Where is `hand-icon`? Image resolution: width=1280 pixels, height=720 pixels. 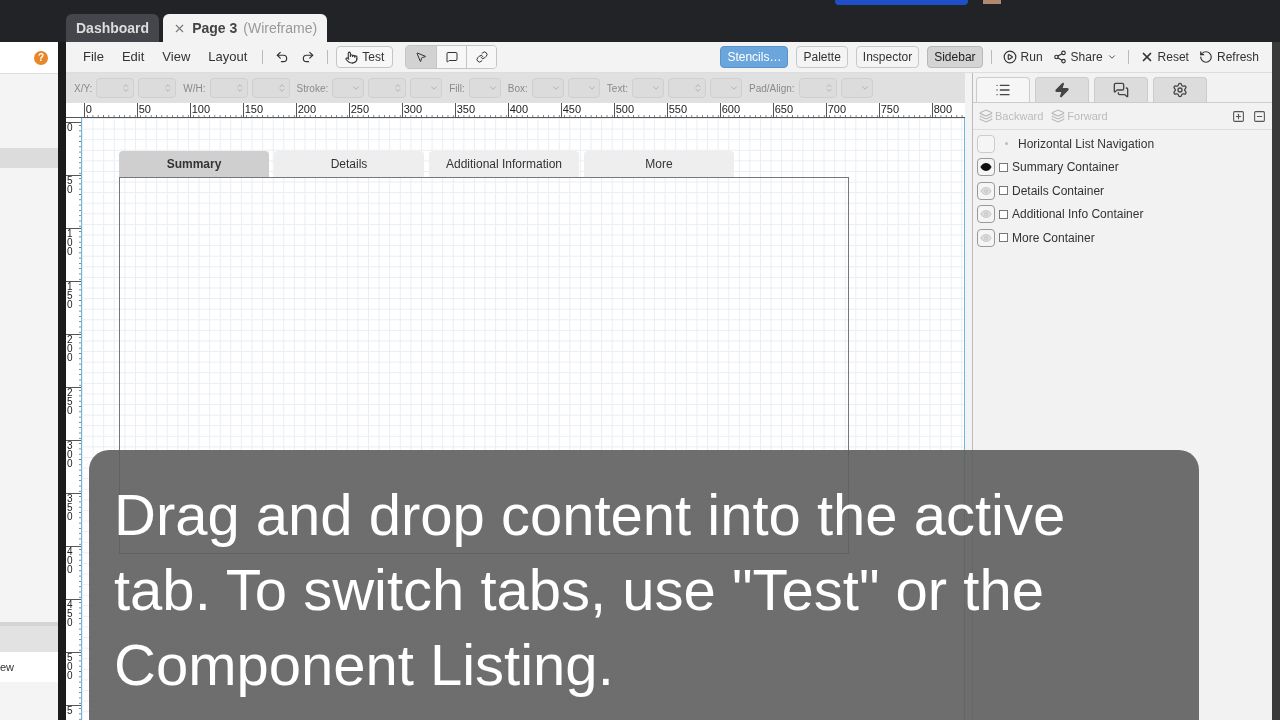 hand-icon is located at coordinates (352, 57).